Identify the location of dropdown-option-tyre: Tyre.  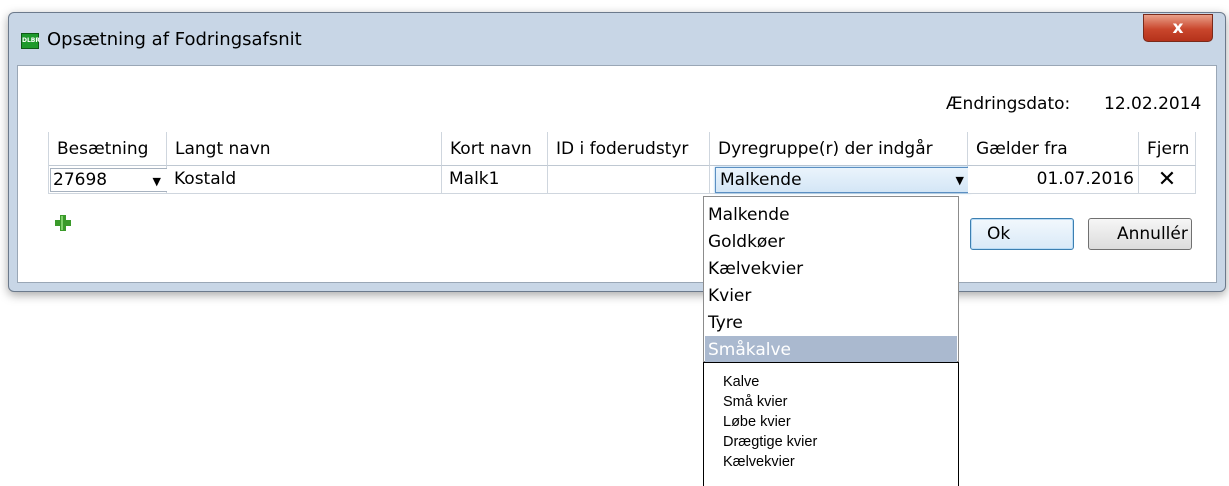
(831, 322).